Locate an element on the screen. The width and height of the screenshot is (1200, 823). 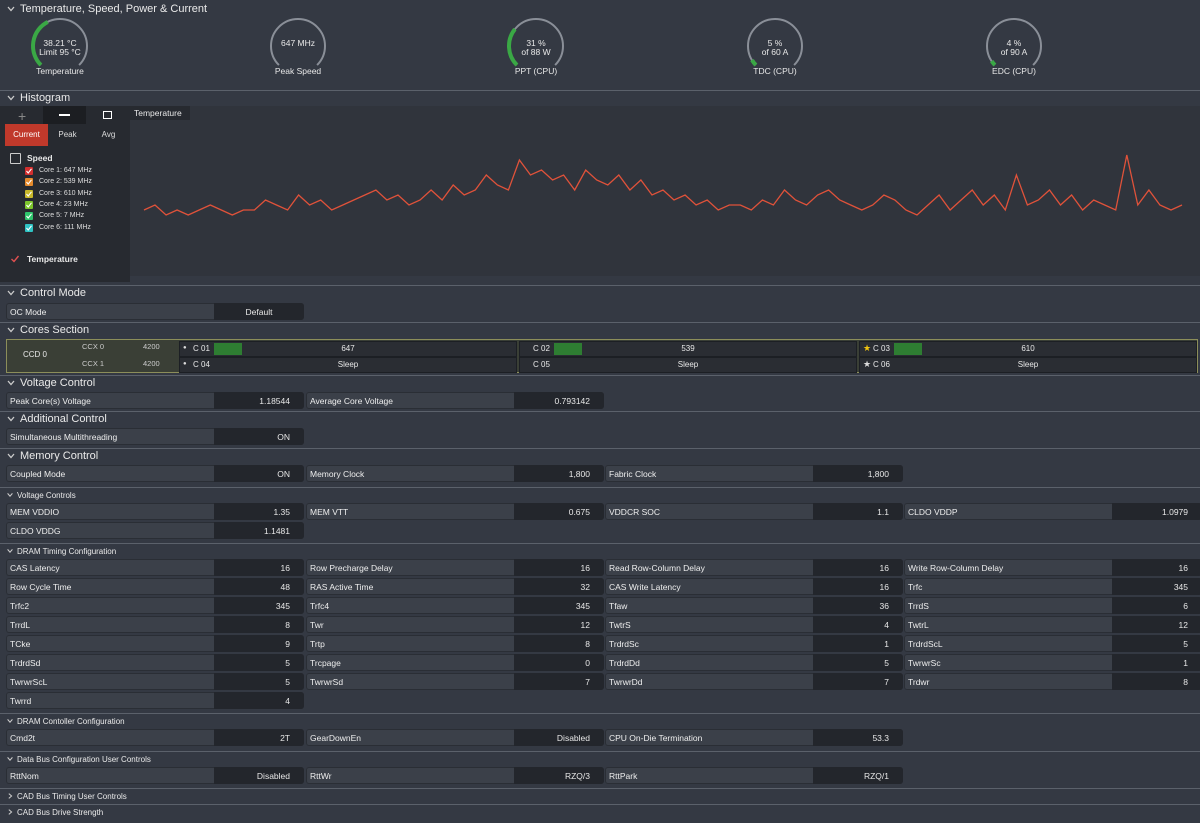
setting-field: TwtrL 12 is located at coordinates (1052, 624).